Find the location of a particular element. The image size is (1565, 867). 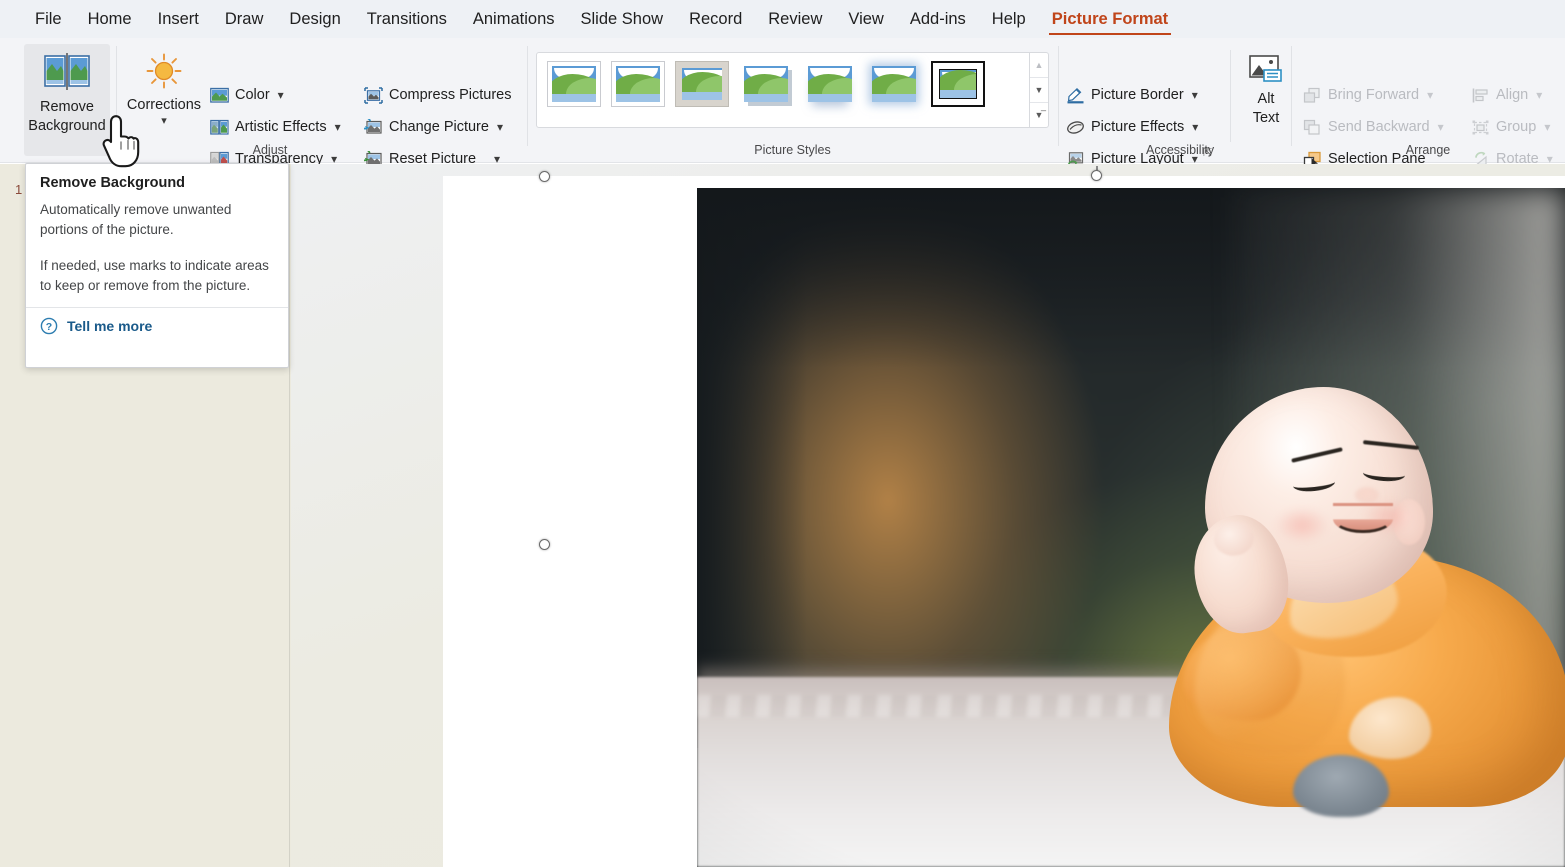

send-backward-label: Send Backward is located at coordinates (1379, 127).